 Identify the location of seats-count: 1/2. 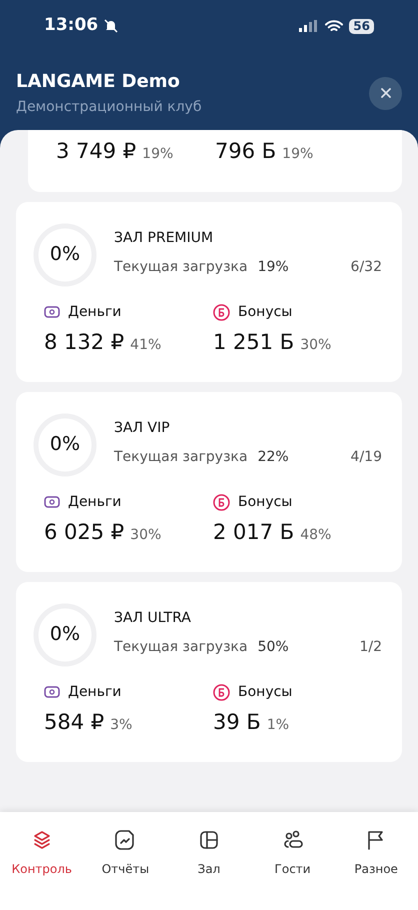
(370, 647).